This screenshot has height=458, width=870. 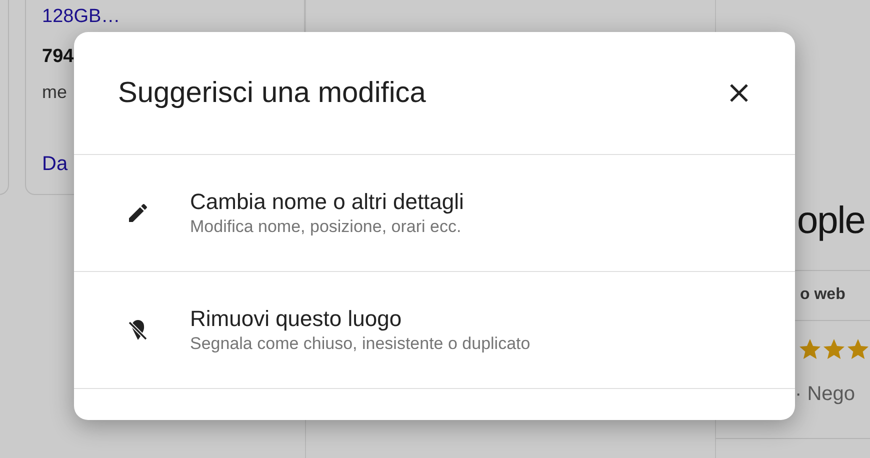 I want to click on option-subtitle: Segnala come chiuso, inesistente o duplicato, so click(x=360, y=344).